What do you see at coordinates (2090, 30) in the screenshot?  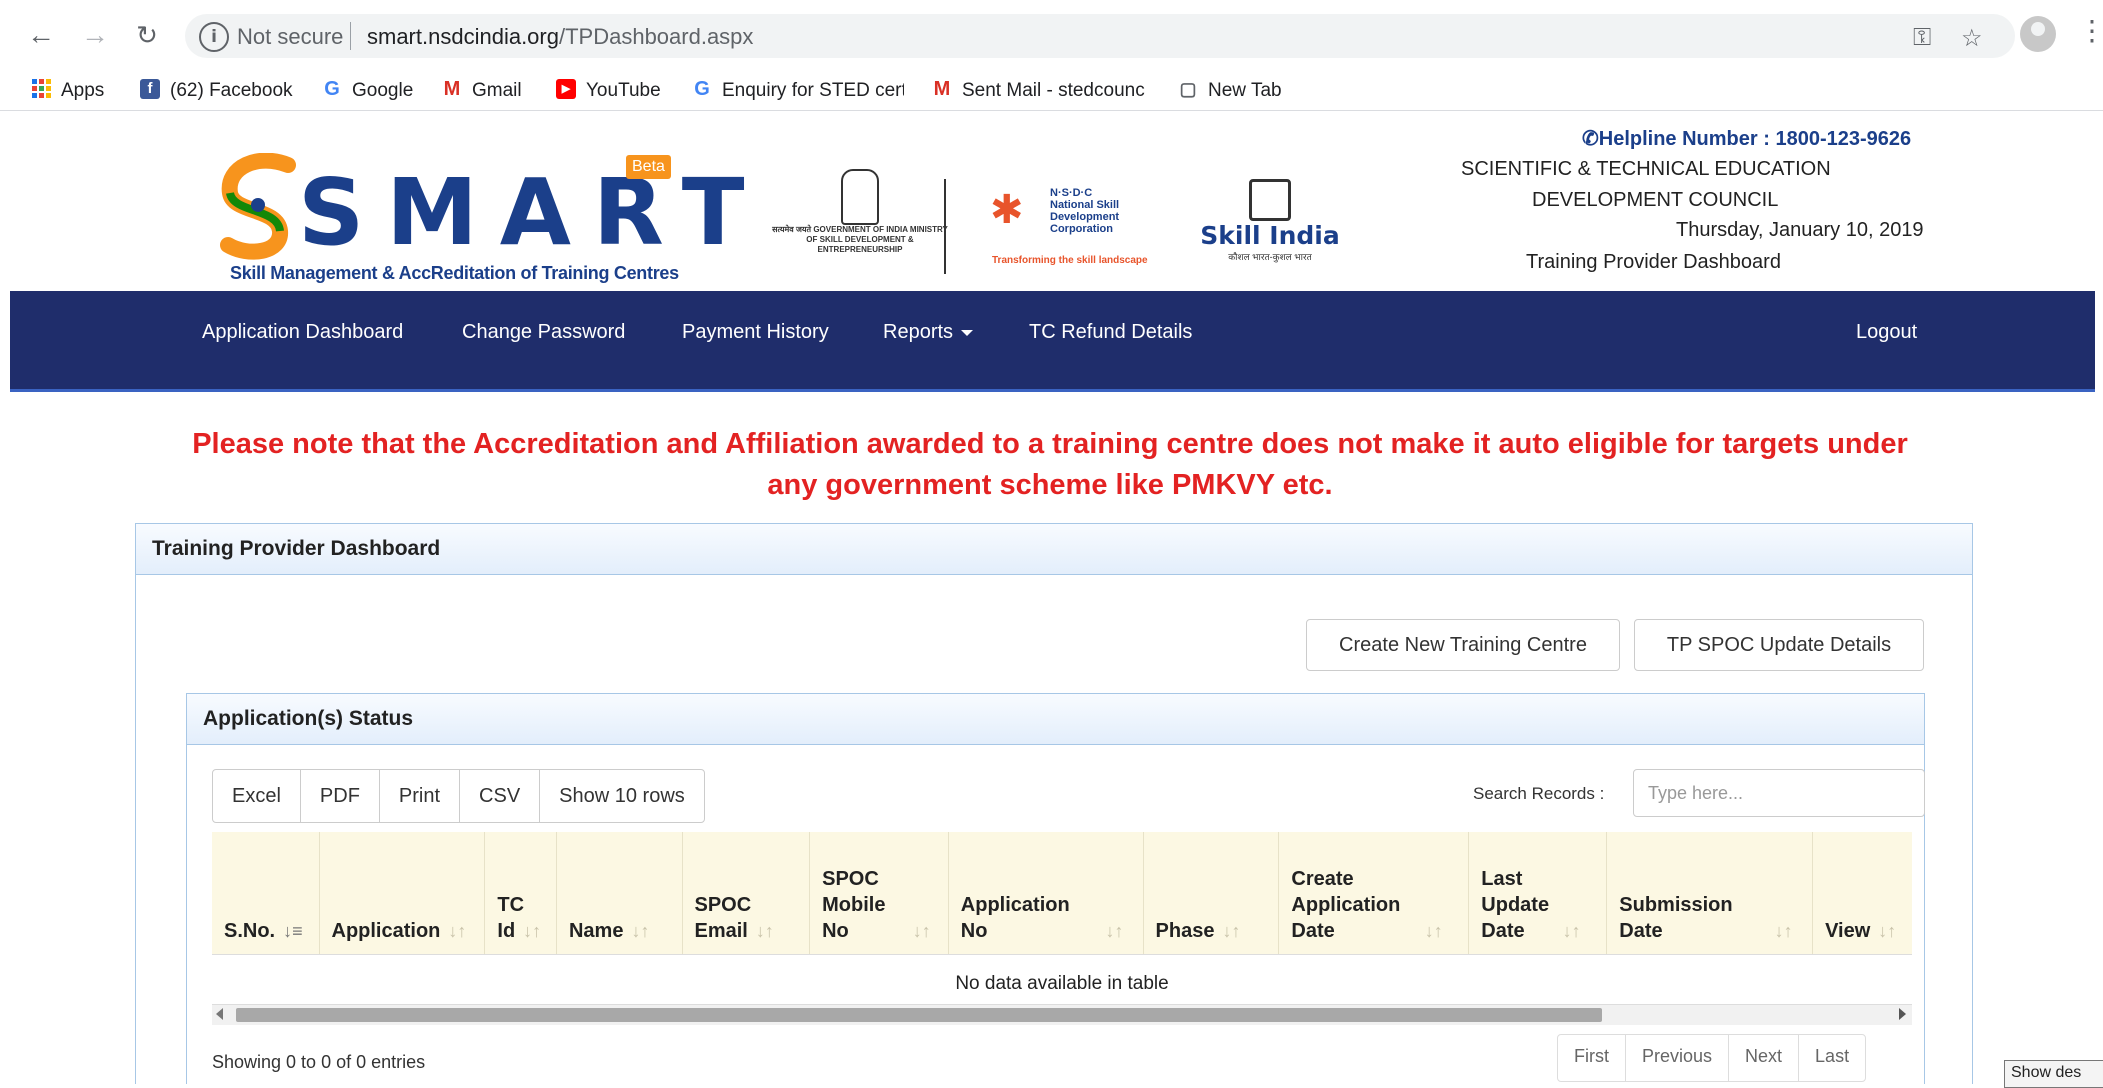 I see `kebab-menu-icon: ⋮` at bounding box center [2090, 30].